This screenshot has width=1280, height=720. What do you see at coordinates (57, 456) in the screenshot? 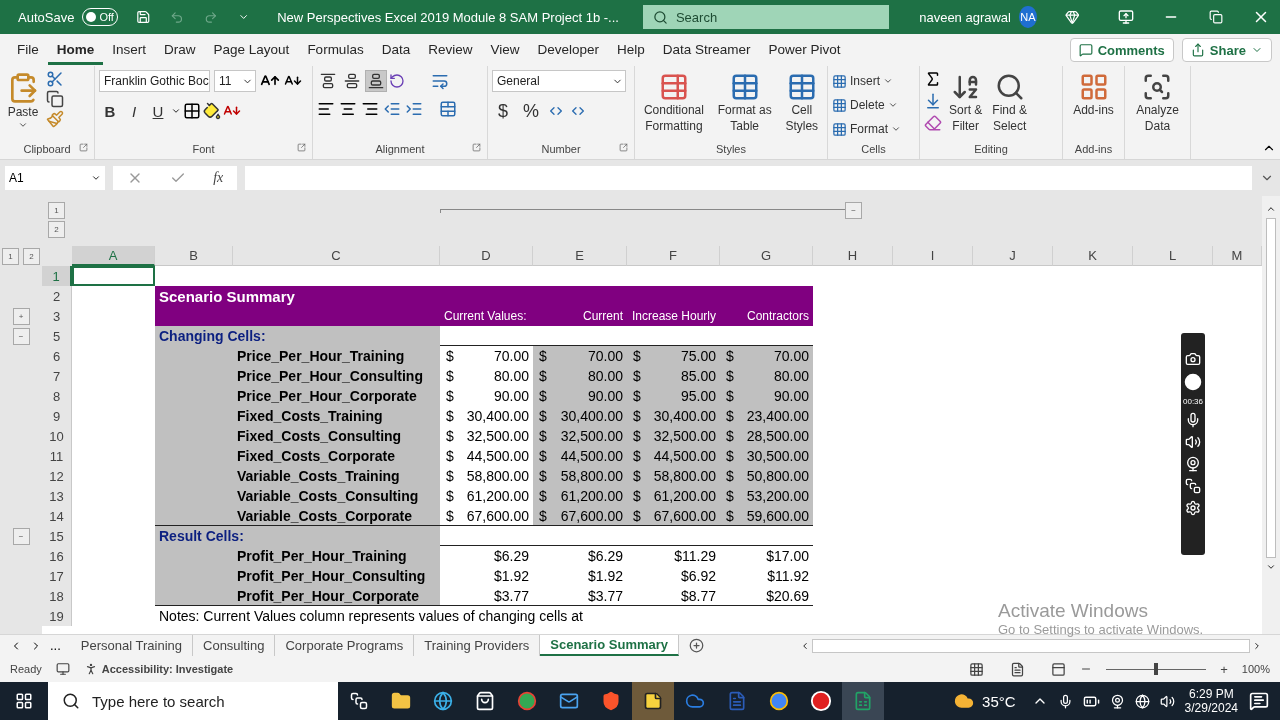
I see `row-header: 11` at bounding box center [57, 456].